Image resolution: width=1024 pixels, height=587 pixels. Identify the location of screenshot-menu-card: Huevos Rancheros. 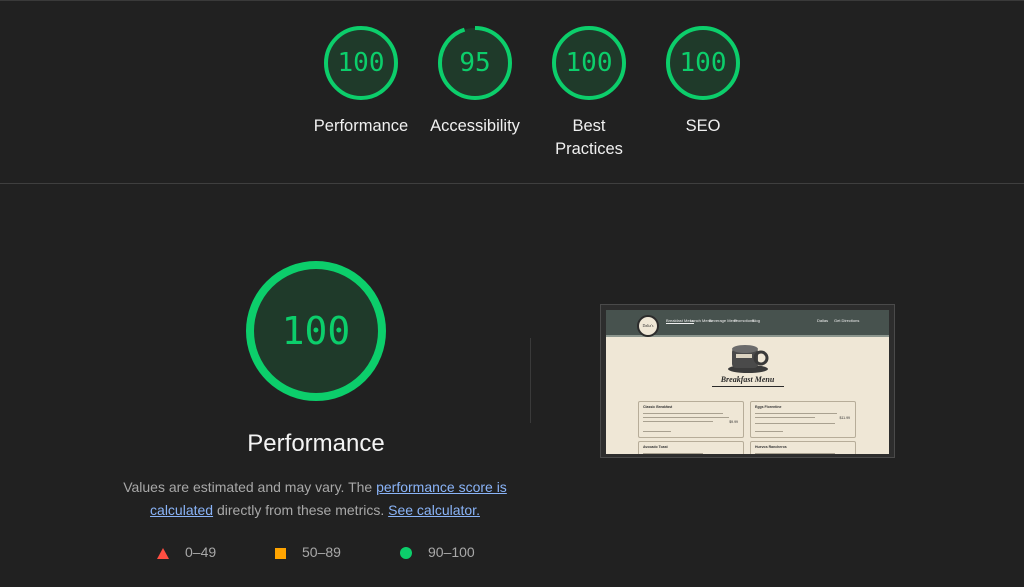
(803, 447).